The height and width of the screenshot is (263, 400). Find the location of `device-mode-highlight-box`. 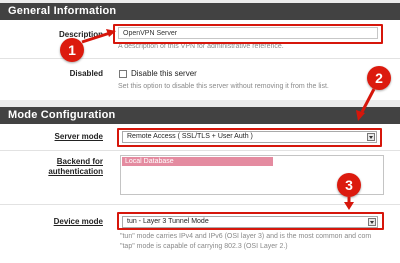

device-mode-highlight-box is located at coordinates (250, 221).